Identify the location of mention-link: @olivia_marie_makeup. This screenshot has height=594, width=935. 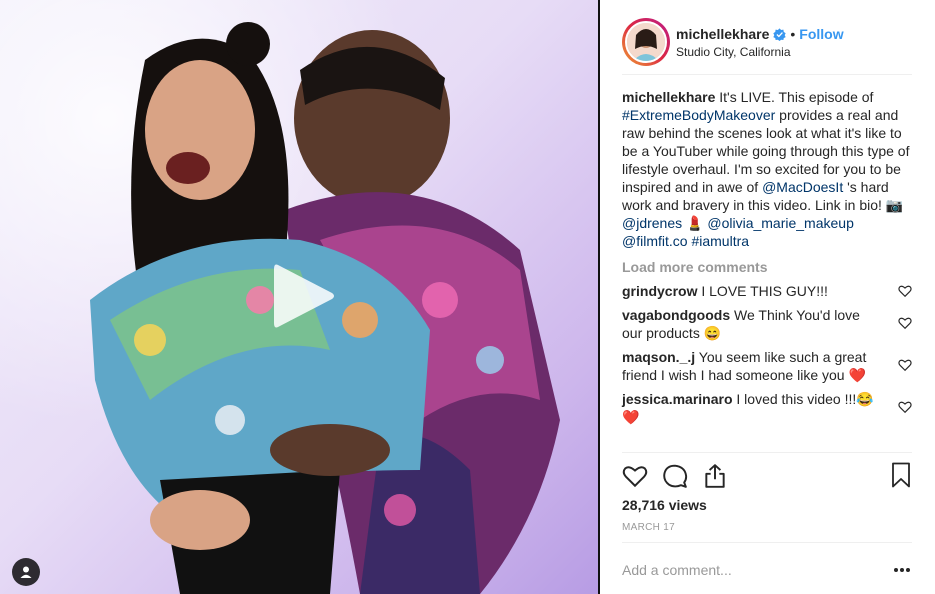
(780, 223).